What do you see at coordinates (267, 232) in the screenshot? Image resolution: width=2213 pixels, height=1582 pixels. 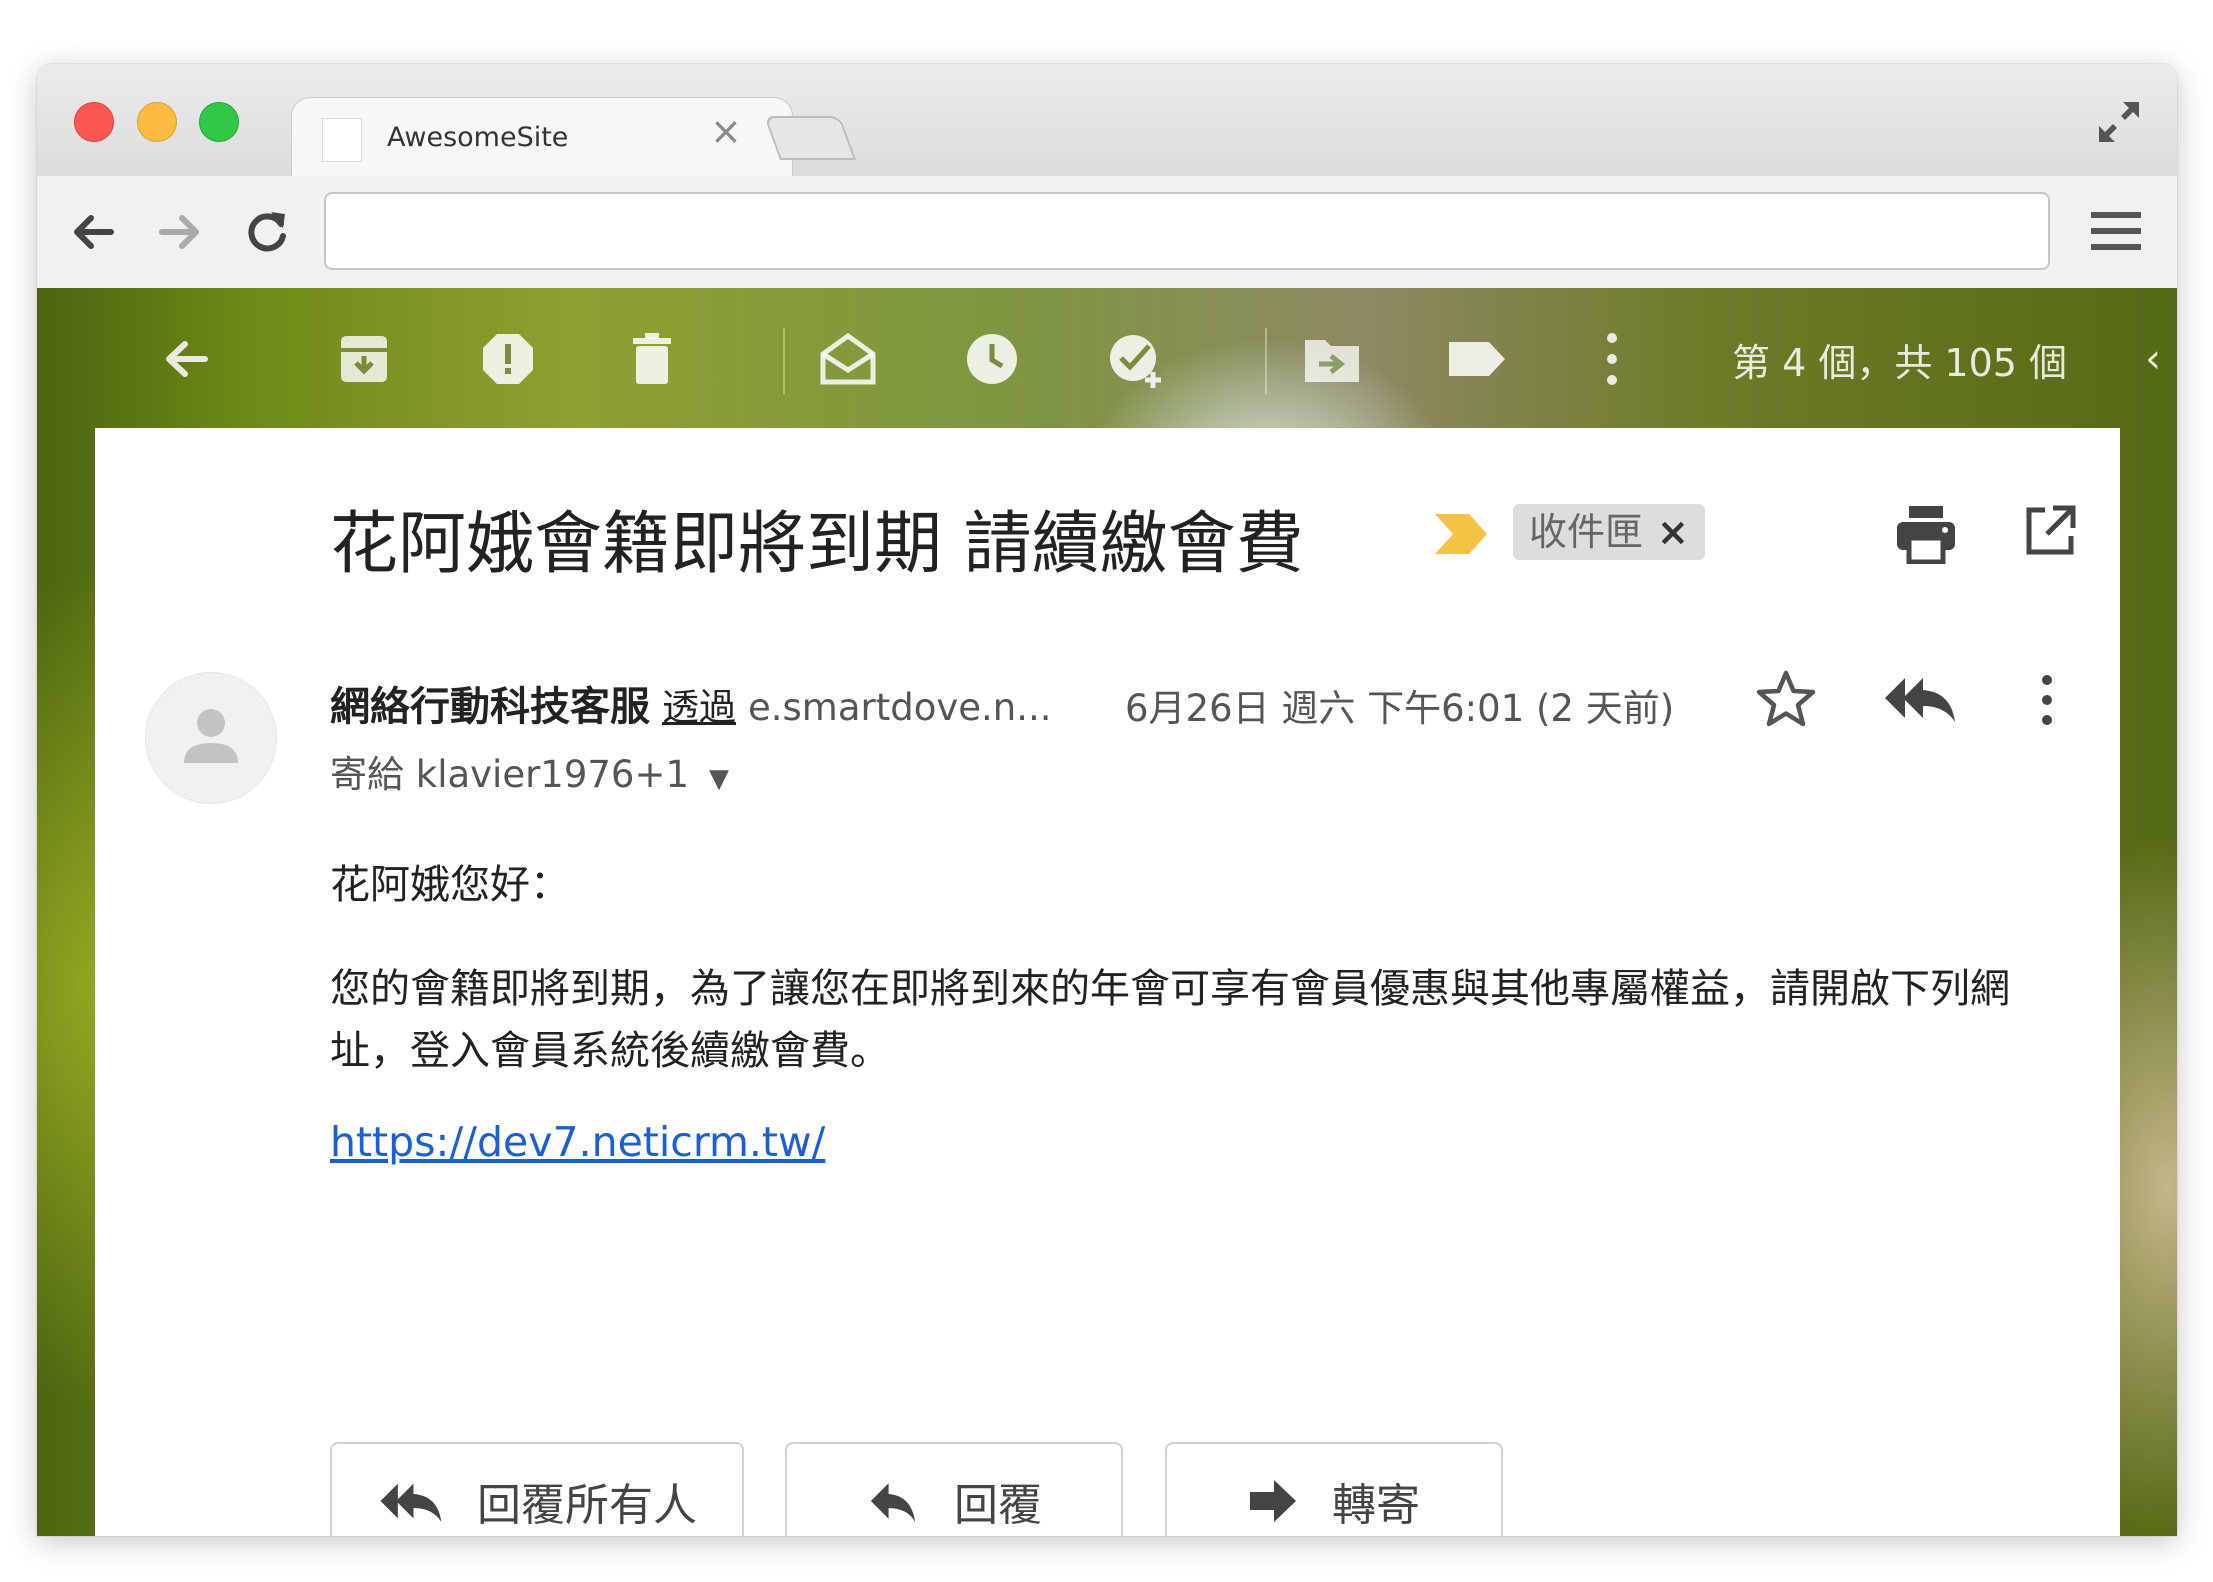 I see `reload-icon` at bounding box center [267, 232].